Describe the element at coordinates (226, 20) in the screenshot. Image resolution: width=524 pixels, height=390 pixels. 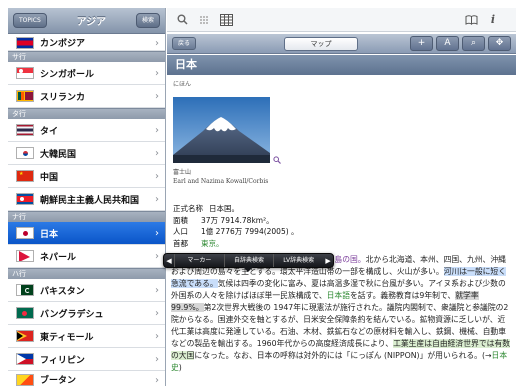
I see `grid-icon` at that location.